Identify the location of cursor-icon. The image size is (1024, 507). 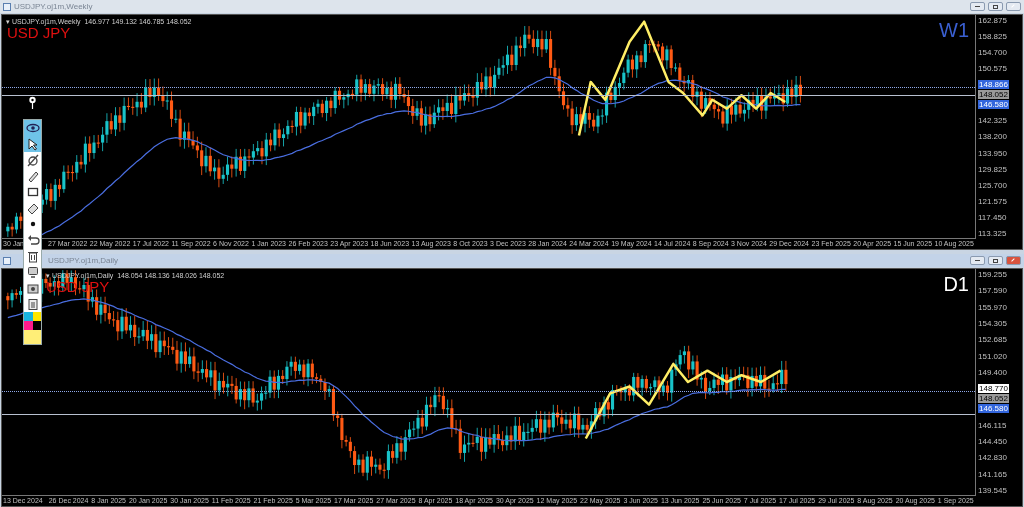
(32, 144).